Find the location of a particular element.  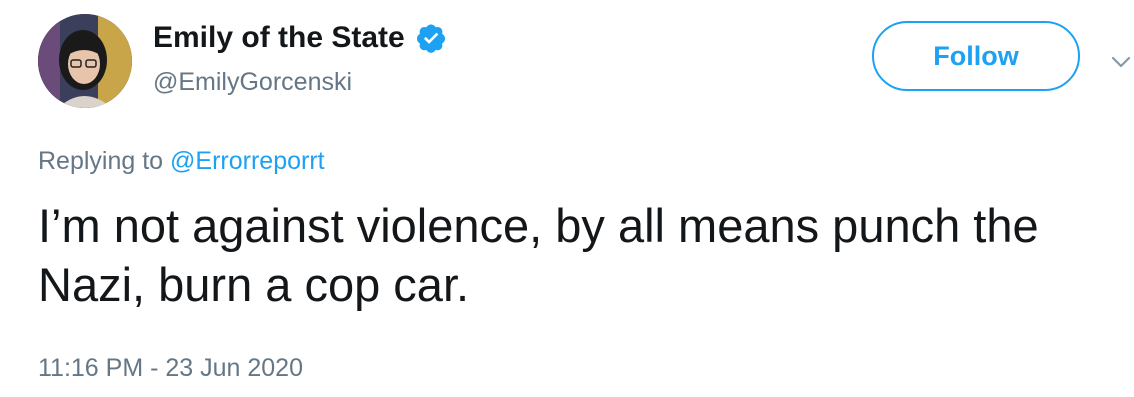

author-name-row: Emily of the State is located at coordinates (300, 38).